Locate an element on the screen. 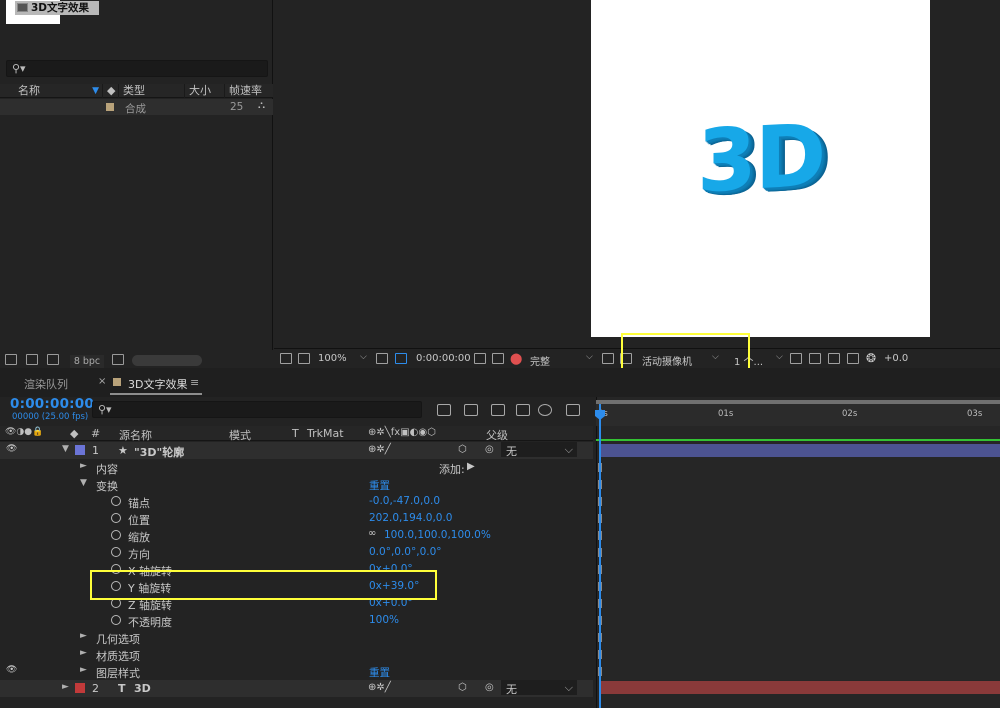 The height and width of the screenshot is (708, 1000). column-type: 类型 is located at coordinates (151, 91).